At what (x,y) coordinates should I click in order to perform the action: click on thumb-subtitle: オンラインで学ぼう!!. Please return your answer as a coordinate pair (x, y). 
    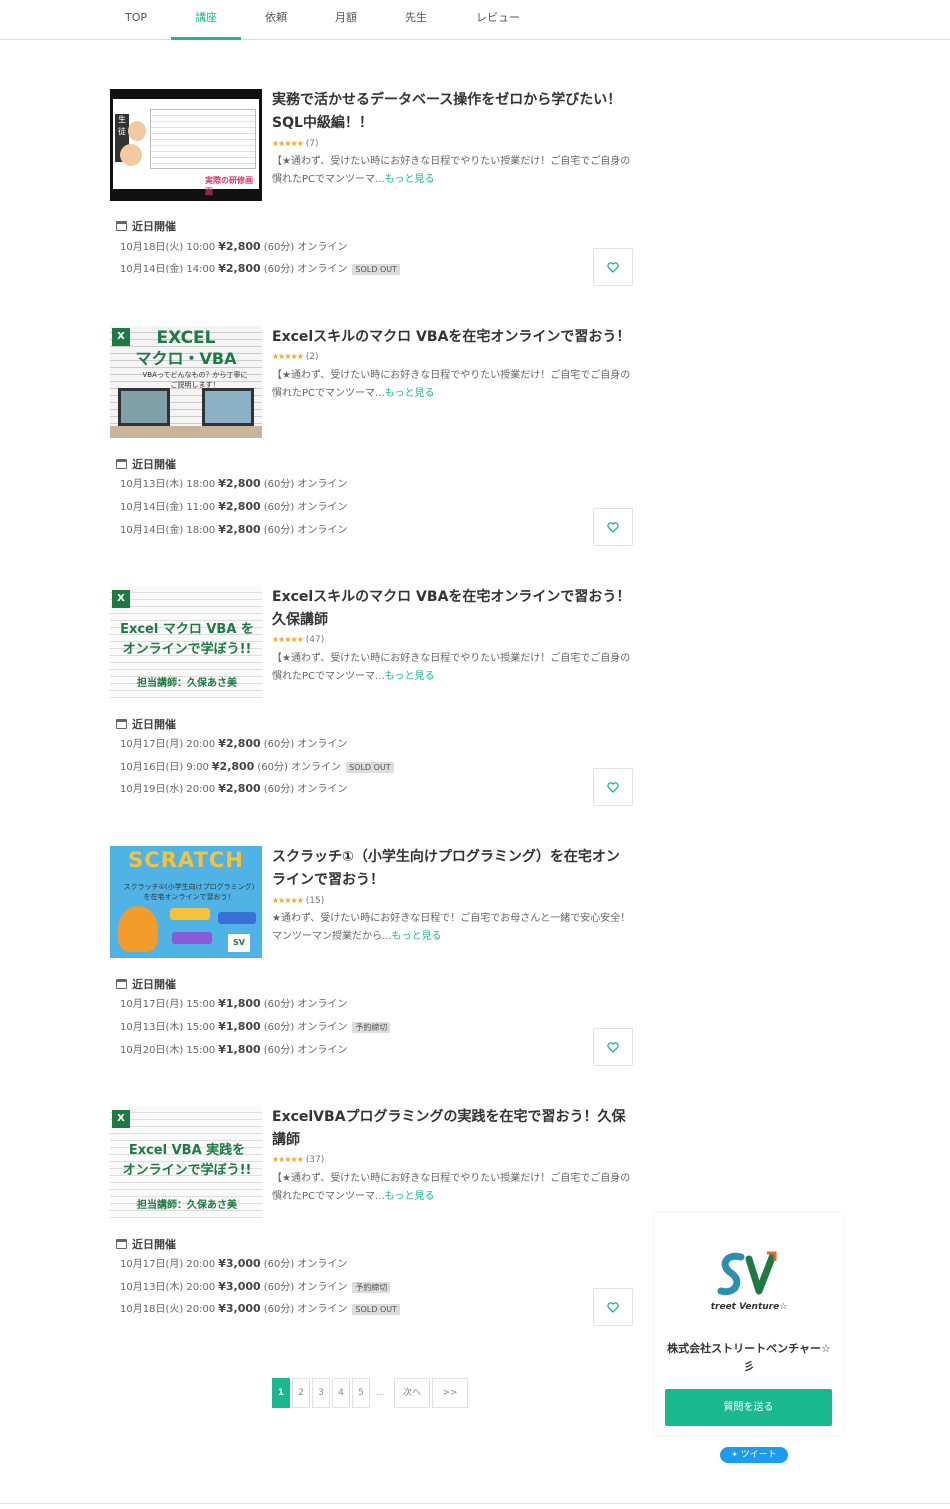
    Looking at the image, I should click on (187, 649).